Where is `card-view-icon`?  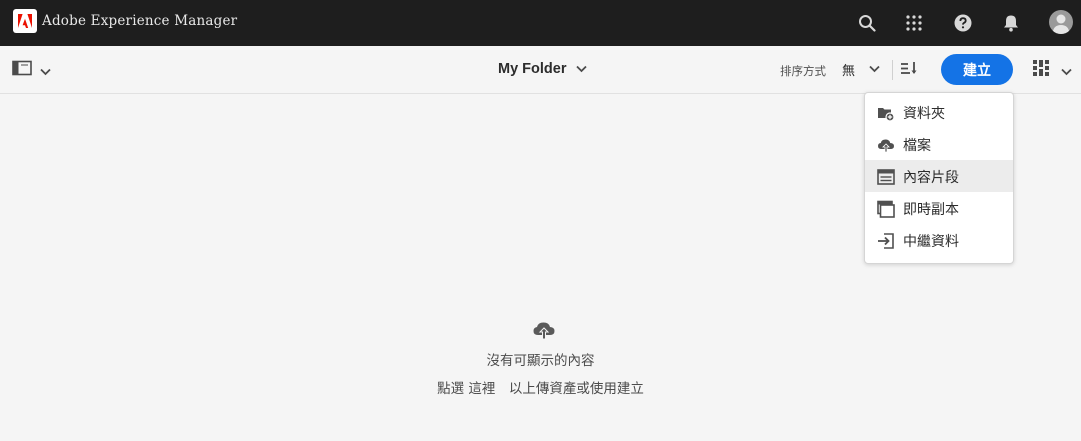
card-view-icon is located at coordinates (1041, 70).